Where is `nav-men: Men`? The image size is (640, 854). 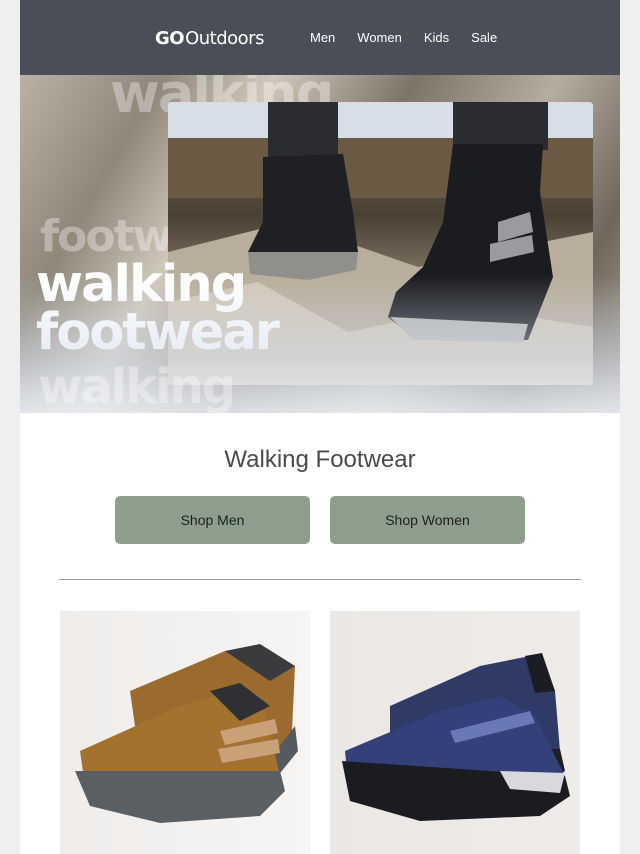 nav-men: Men is located at coordinates (322, 38).